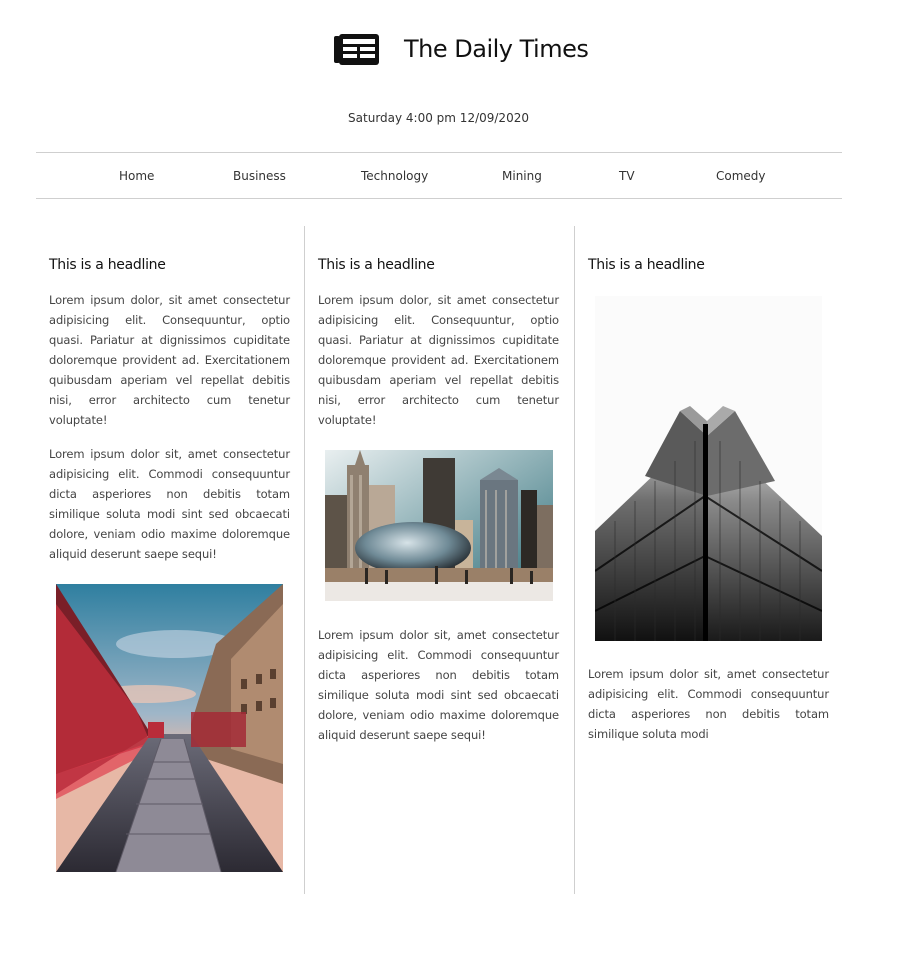 The width and height of the screenshot is (897, 956). Describe the element at coordinates (627, 176) in the screenshot. I see `nav-item-tv: TV` at that location.